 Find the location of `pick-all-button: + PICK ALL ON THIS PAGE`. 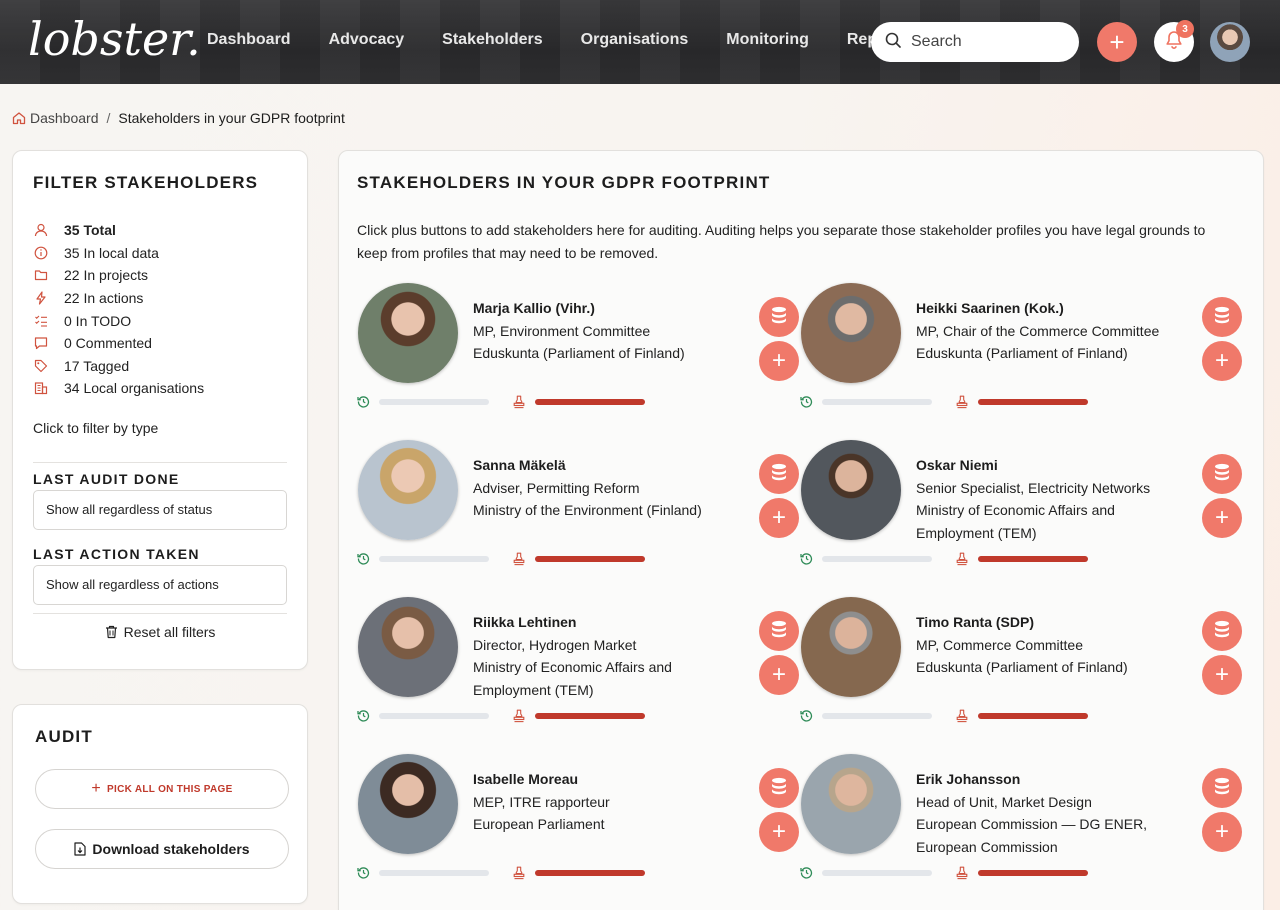

pick-all-button: + PICK ALL ON THIS PAGE is located at coordinates (162, 789).